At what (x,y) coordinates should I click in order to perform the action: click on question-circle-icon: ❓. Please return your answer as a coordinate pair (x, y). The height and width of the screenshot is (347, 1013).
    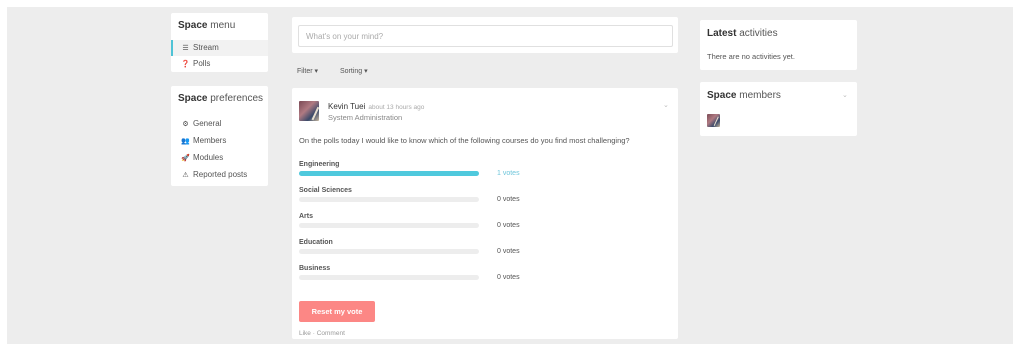
    Looking at the image, I should click on (185, 64).